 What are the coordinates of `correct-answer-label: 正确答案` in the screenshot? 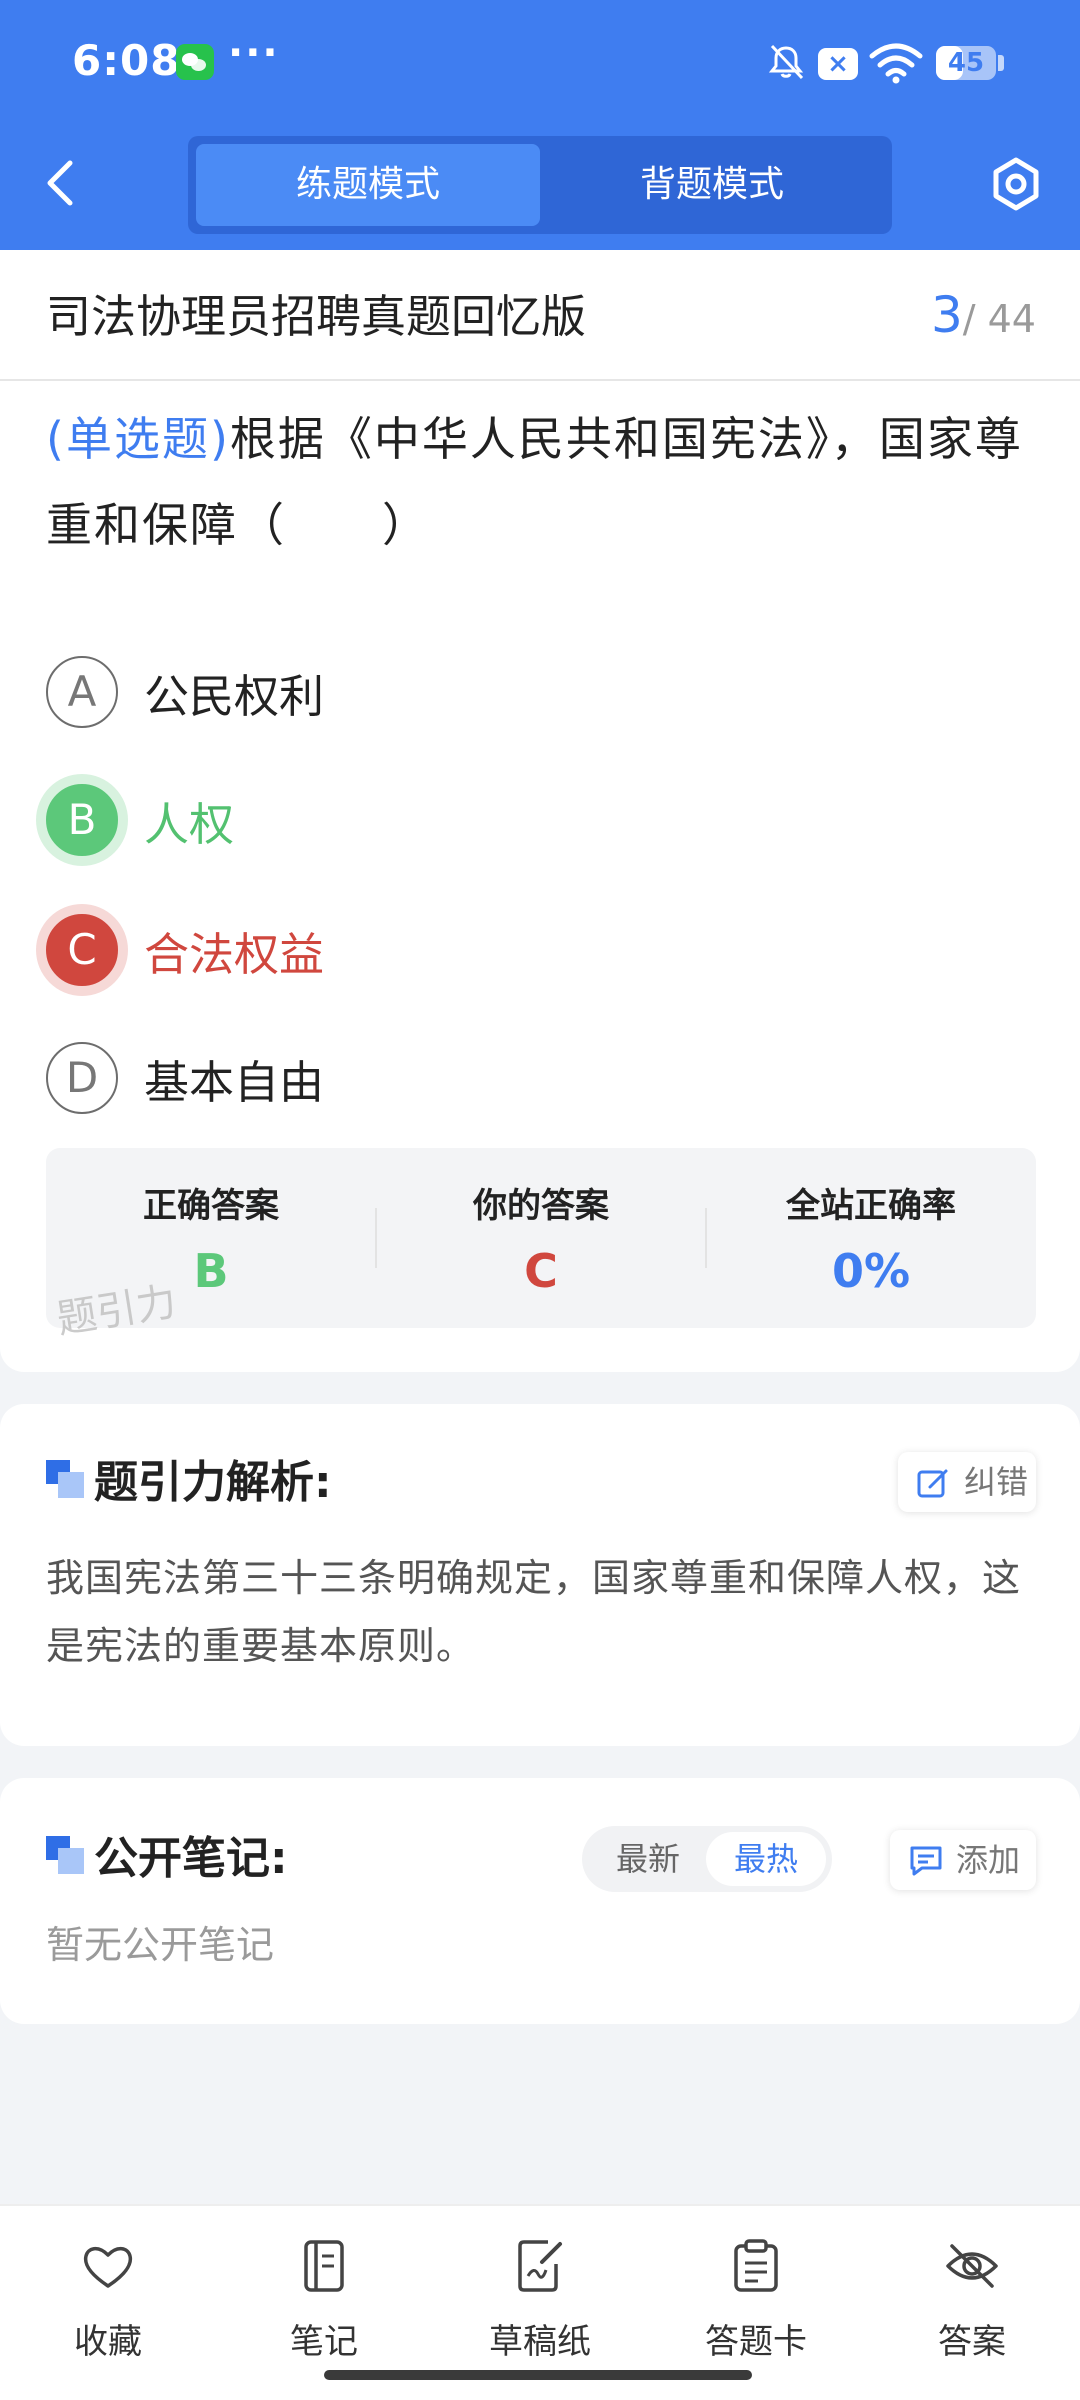 It's located at (211, 1206).